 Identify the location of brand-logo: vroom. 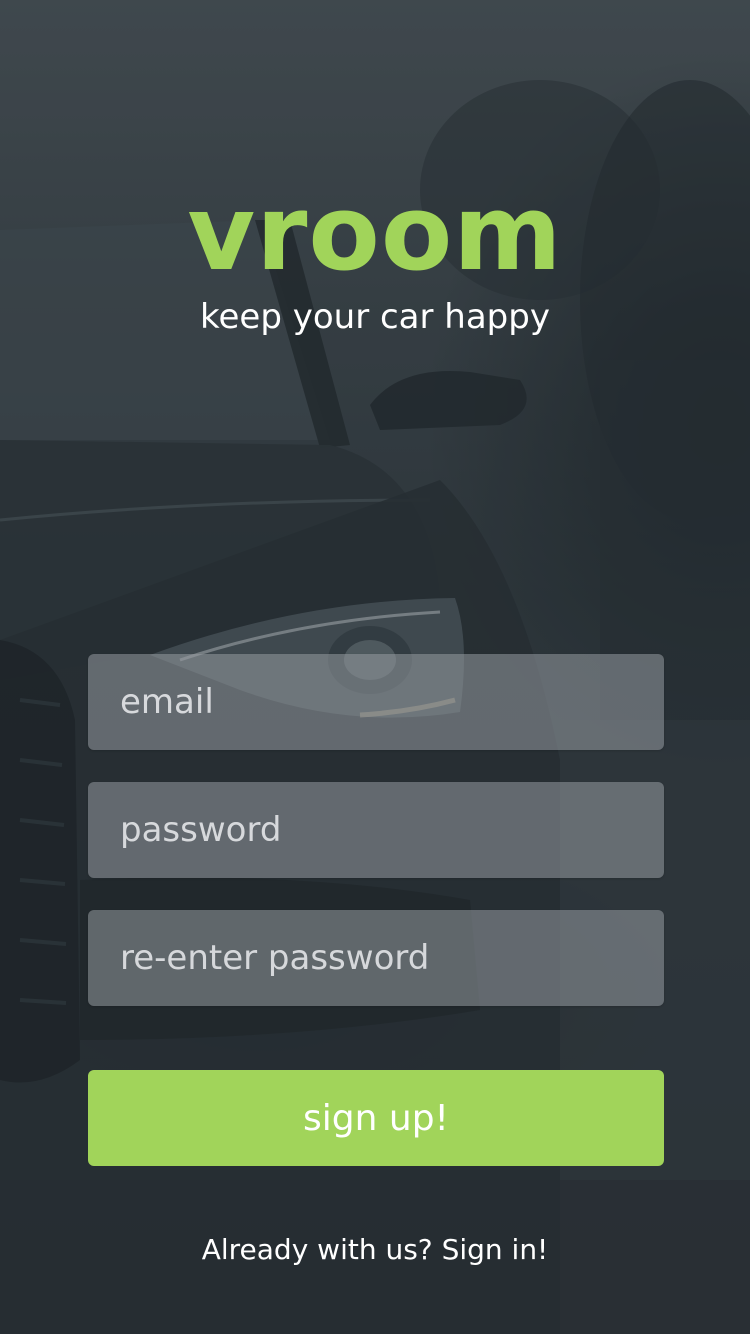
(375, 233).